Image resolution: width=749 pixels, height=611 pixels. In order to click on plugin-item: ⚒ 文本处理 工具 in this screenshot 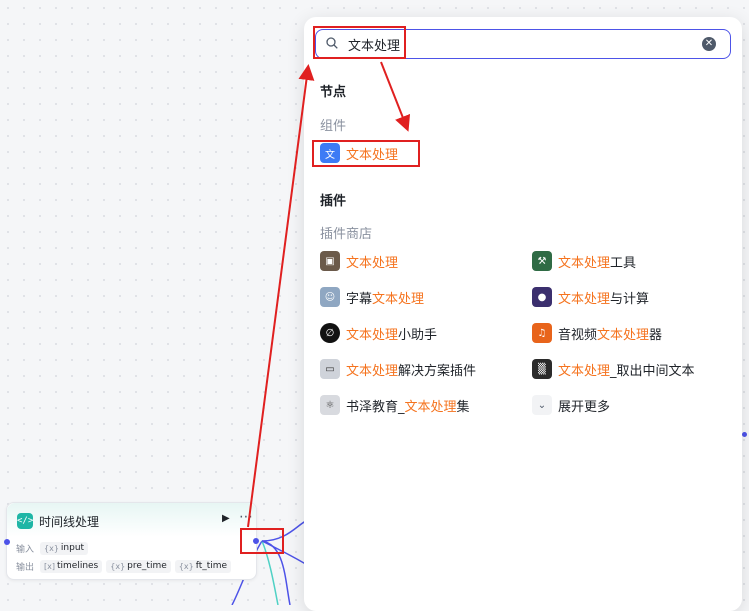, I will do `click(584, 261)`.